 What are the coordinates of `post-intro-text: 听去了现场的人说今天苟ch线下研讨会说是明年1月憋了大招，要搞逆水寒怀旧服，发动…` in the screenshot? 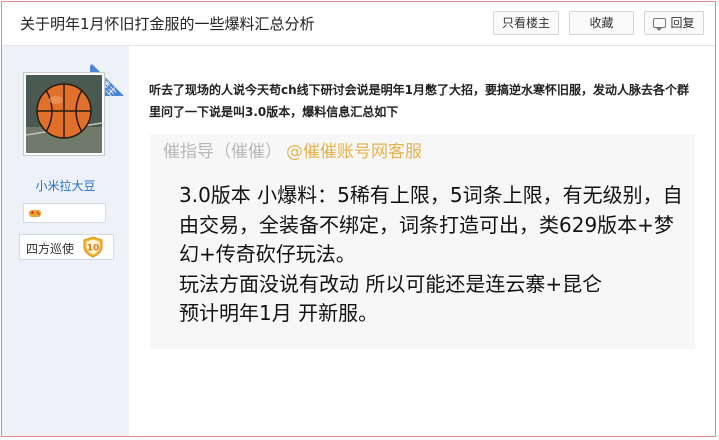 It's located at (419, 101).